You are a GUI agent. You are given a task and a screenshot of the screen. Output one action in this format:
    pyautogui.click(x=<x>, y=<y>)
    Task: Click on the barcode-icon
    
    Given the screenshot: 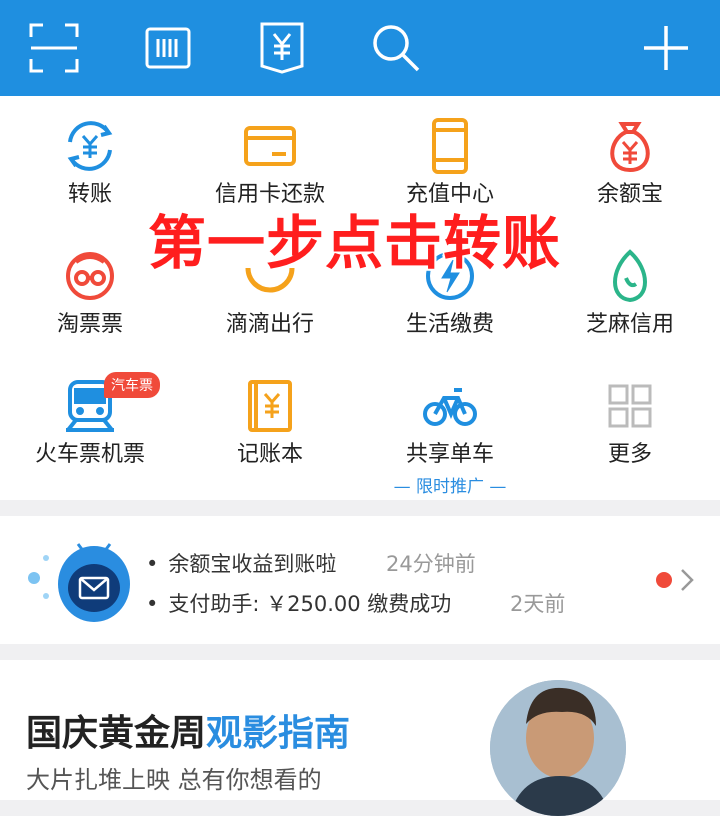 What is the action you would take?
    pyautogui.click(x=168, y=48)
    